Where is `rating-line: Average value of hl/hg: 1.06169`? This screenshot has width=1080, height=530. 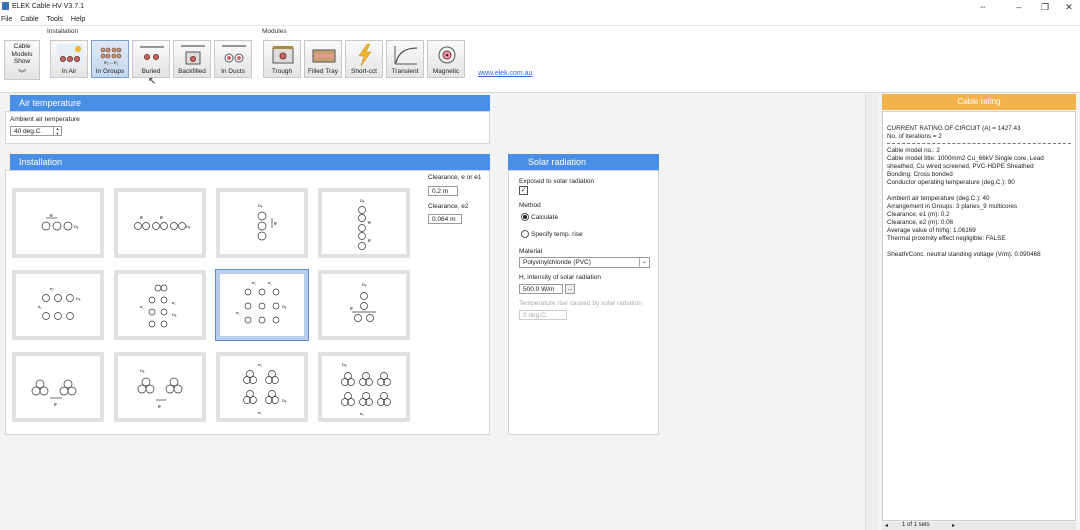
rating-line: Average value of hl/hg: 1.06169 is located at coordinates (931, 230).